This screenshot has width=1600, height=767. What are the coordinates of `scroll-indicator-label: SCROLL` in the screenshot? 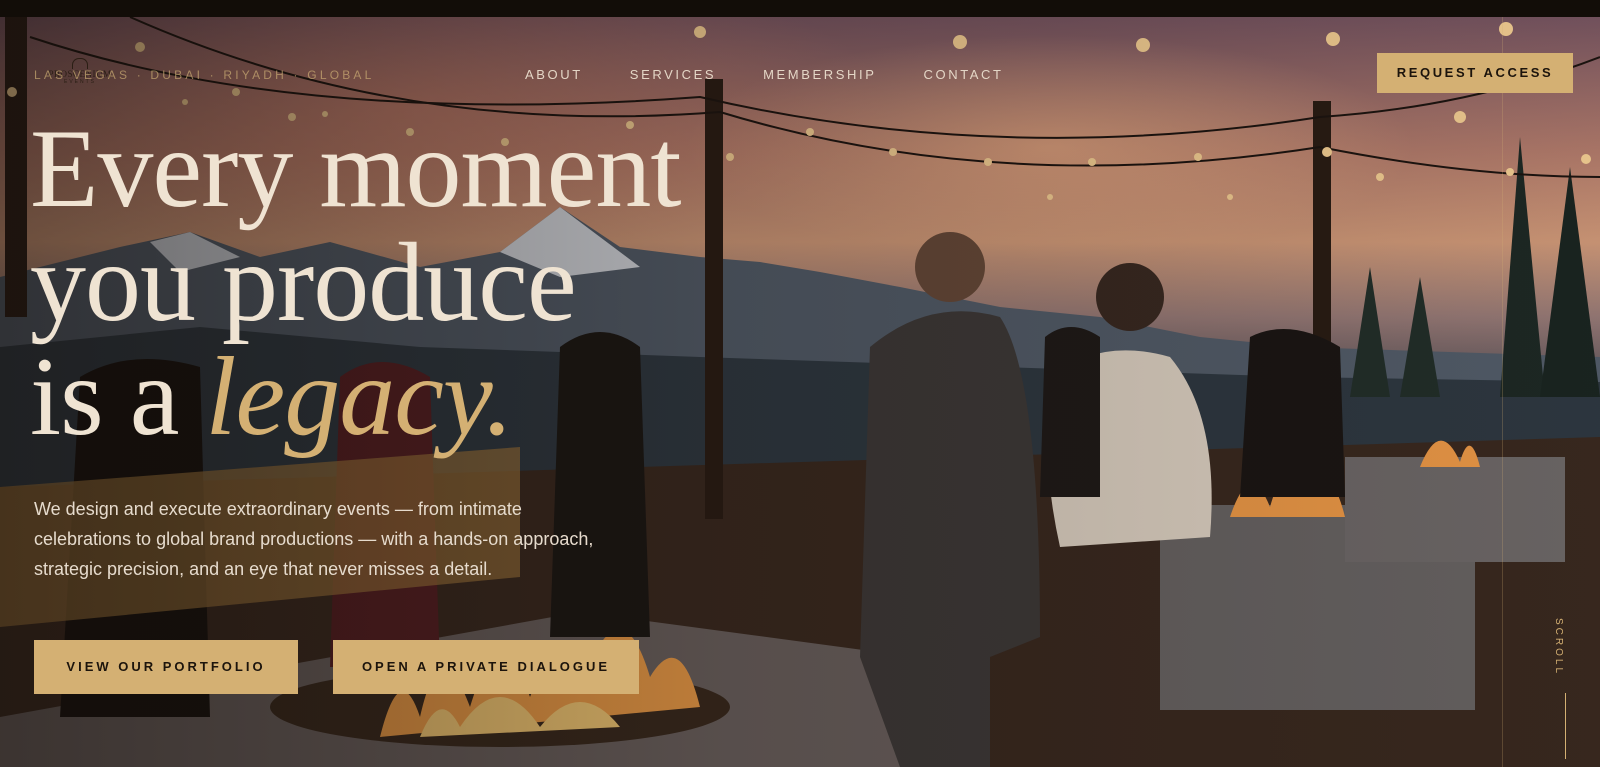 It's located at (1556, 653).